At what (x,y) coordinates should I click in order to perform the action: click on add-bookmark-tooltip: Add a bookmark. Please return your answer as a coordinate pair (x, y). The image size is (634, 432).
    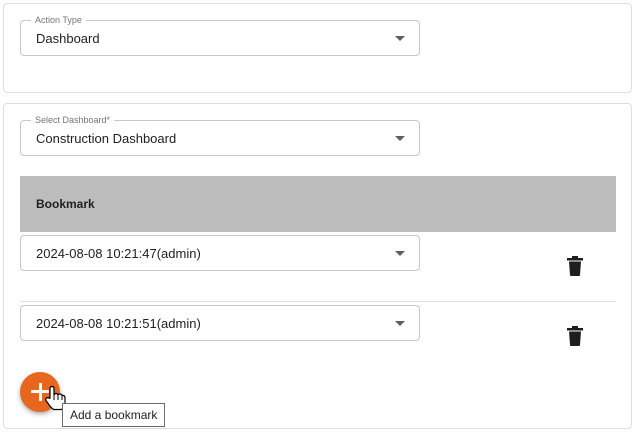
    Looking at the image, I should click on (114, 415).